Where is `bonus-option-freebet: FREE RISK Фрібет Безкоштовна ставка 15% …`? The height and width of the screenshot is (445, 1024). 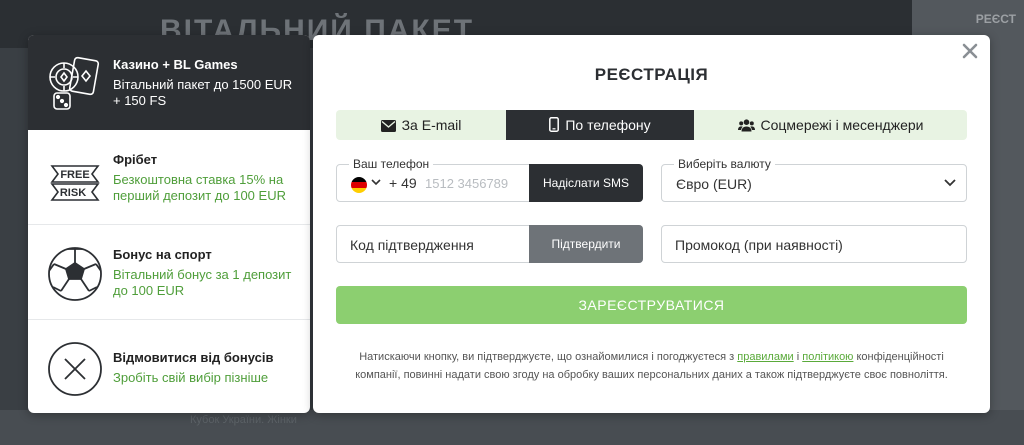
bonus-option-freebet: FREE RISK Фрібет Безкоштовна ставка 15% … is located at coordinates (169, 177).